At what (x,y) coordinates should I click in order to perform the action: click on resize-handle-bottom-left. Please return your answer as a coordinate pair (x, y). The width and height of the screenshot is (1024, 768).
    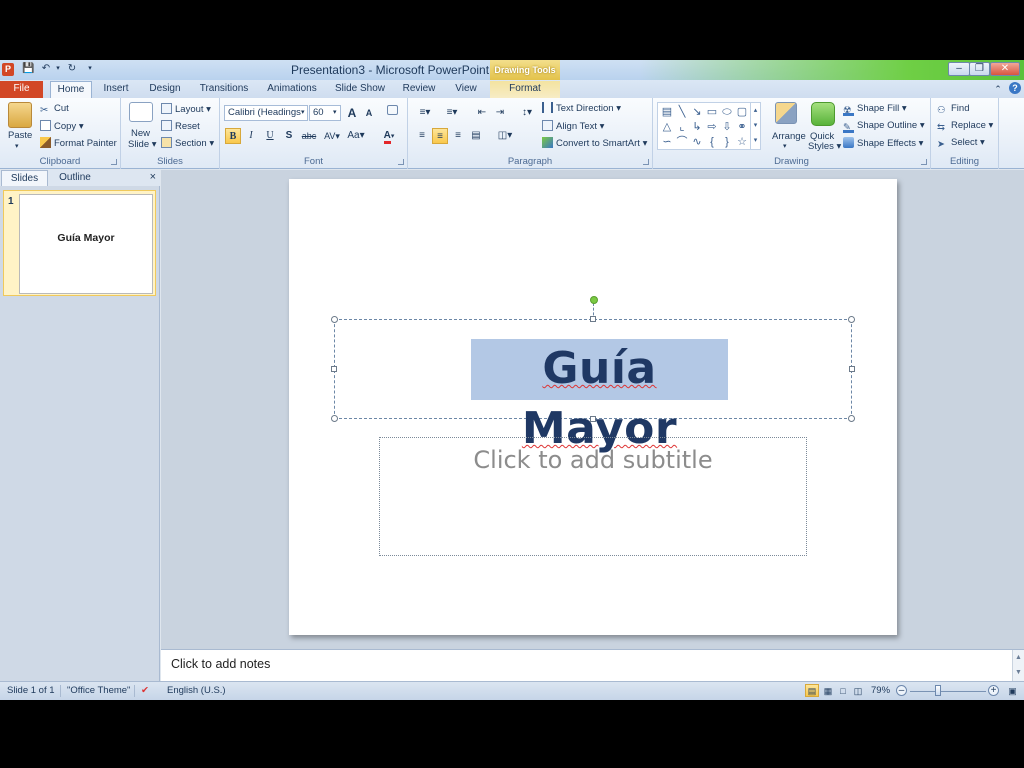
    Looking at the image, I should click on (334, 418).